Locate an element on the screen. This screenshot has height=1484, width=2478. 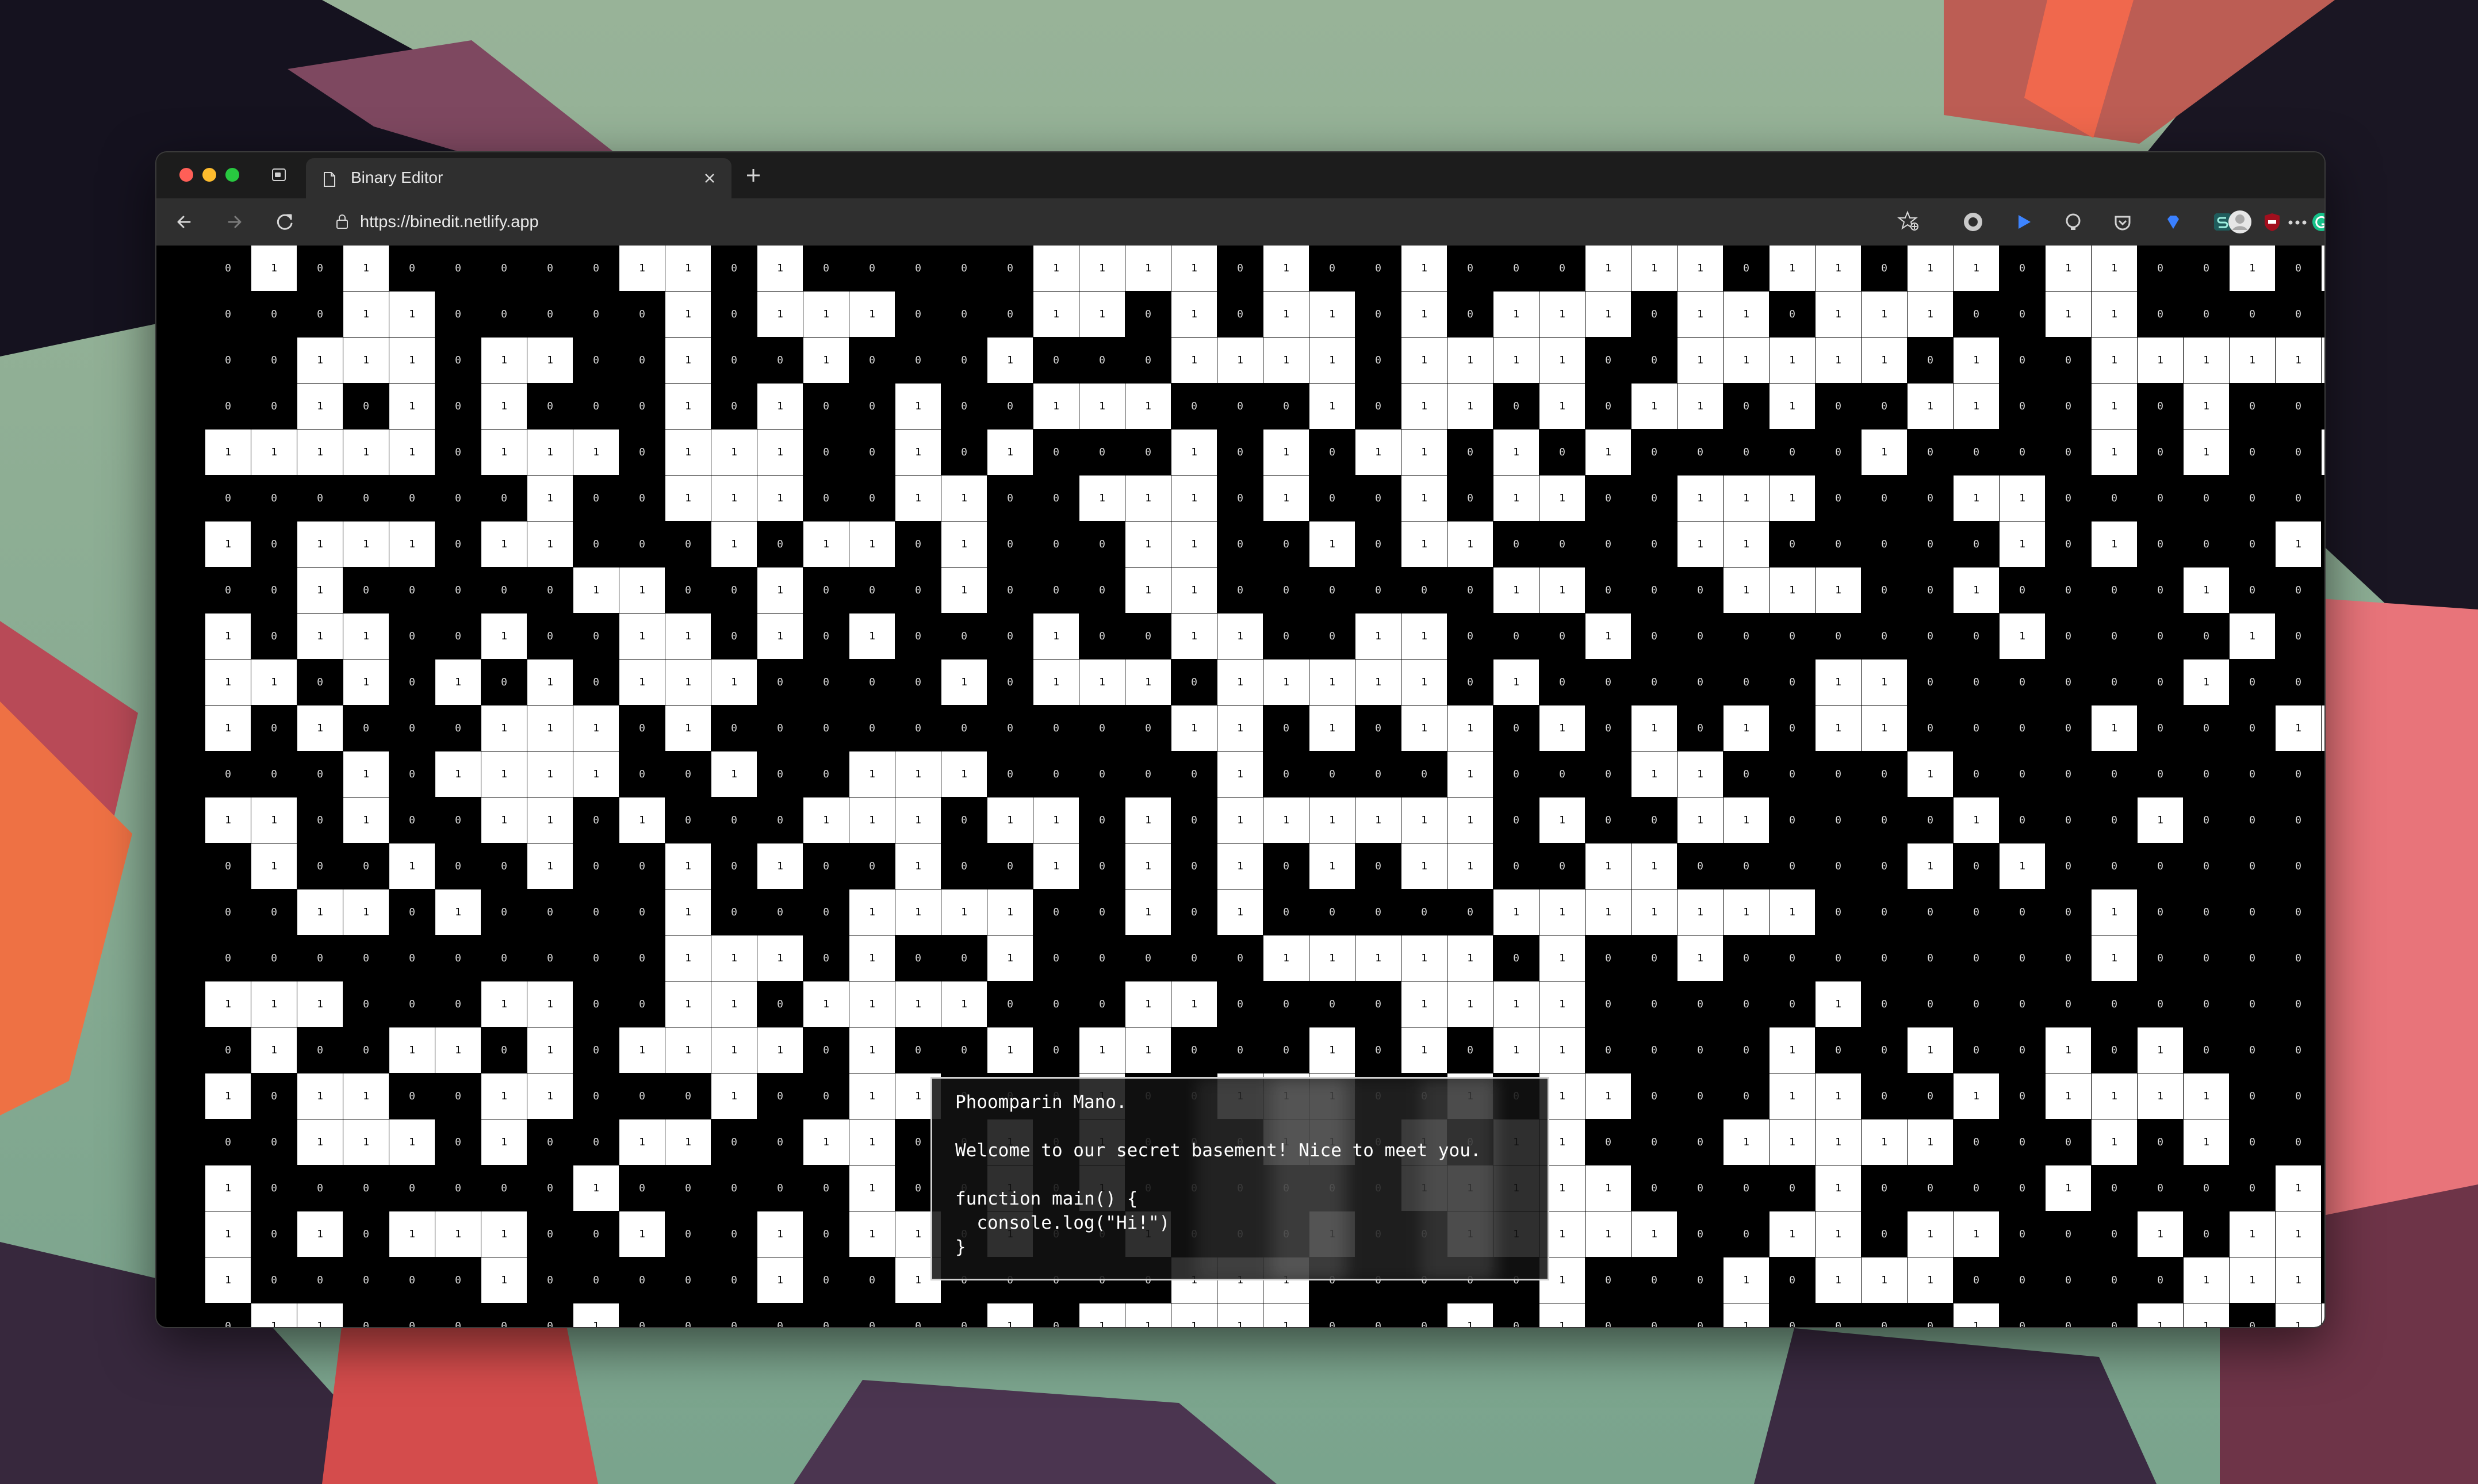
profile-avatar-icon is located at coordinates (2240, 222).